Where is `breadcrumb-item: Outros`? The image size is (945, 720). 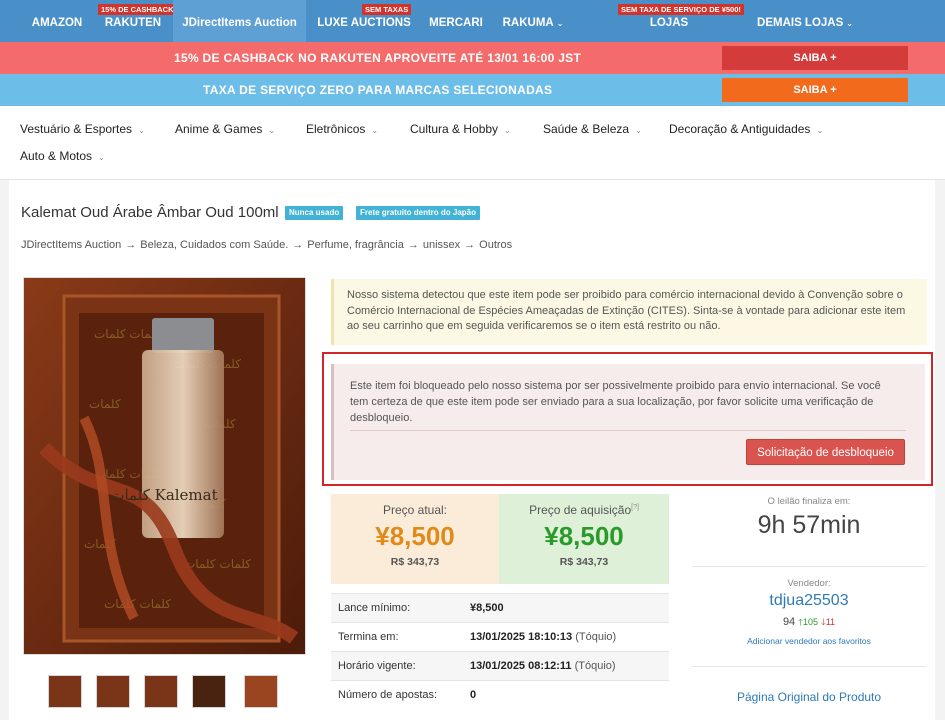 breadcrumb-item: Outros is located at coordinates (495, 245).